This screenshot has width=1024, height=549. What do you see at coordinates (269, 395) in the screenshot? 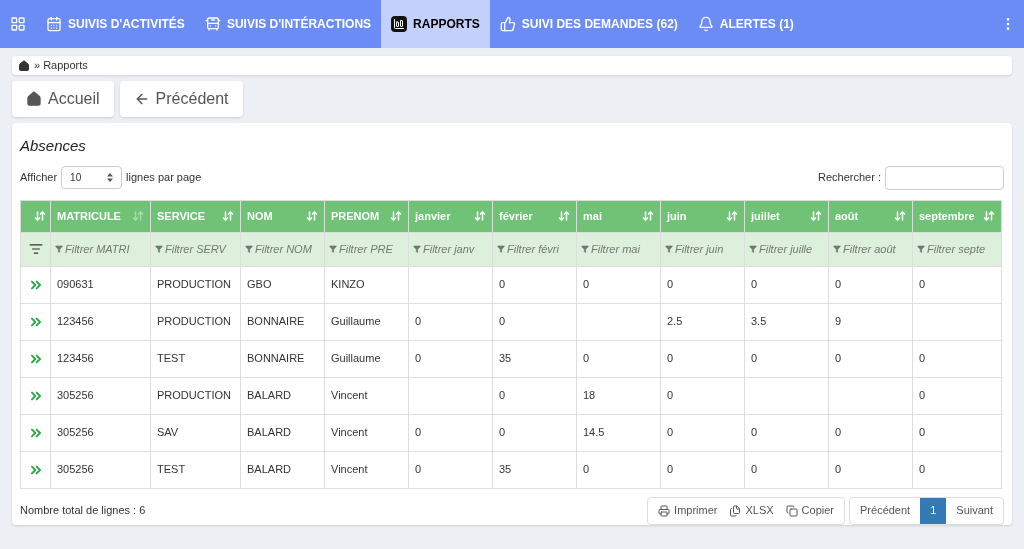
I see `table-cell: BALARD` at bounding box center [269, 395].